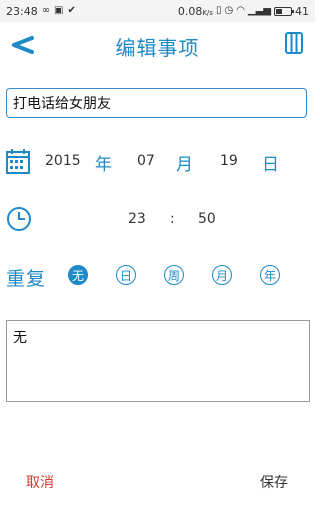  I want to click on status-bar-right: 0.08K/s ▯ ◷ ◠ ▁▃▅ 41, so click(243, 11).